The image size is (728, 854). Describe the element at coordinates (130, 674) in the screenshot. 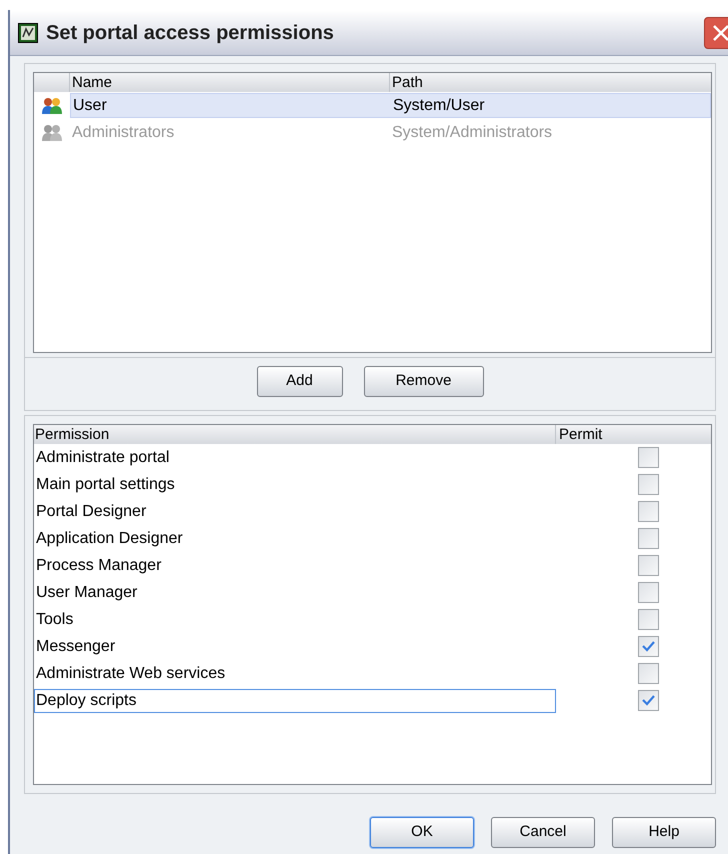

I see `permission-label: Administrate Web services` at that location.